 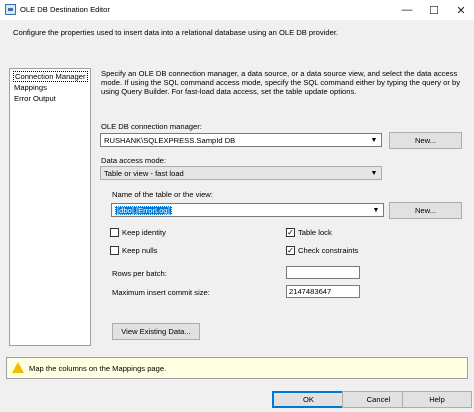 I want to click on check-constraints-checkbox: ✓, so click(x=290, y=250).